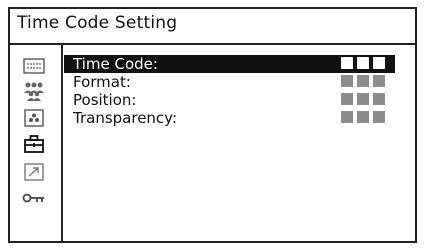 The height and width of the screenshot is (251, 431). I want to click on key-icon, so click(34, 198).